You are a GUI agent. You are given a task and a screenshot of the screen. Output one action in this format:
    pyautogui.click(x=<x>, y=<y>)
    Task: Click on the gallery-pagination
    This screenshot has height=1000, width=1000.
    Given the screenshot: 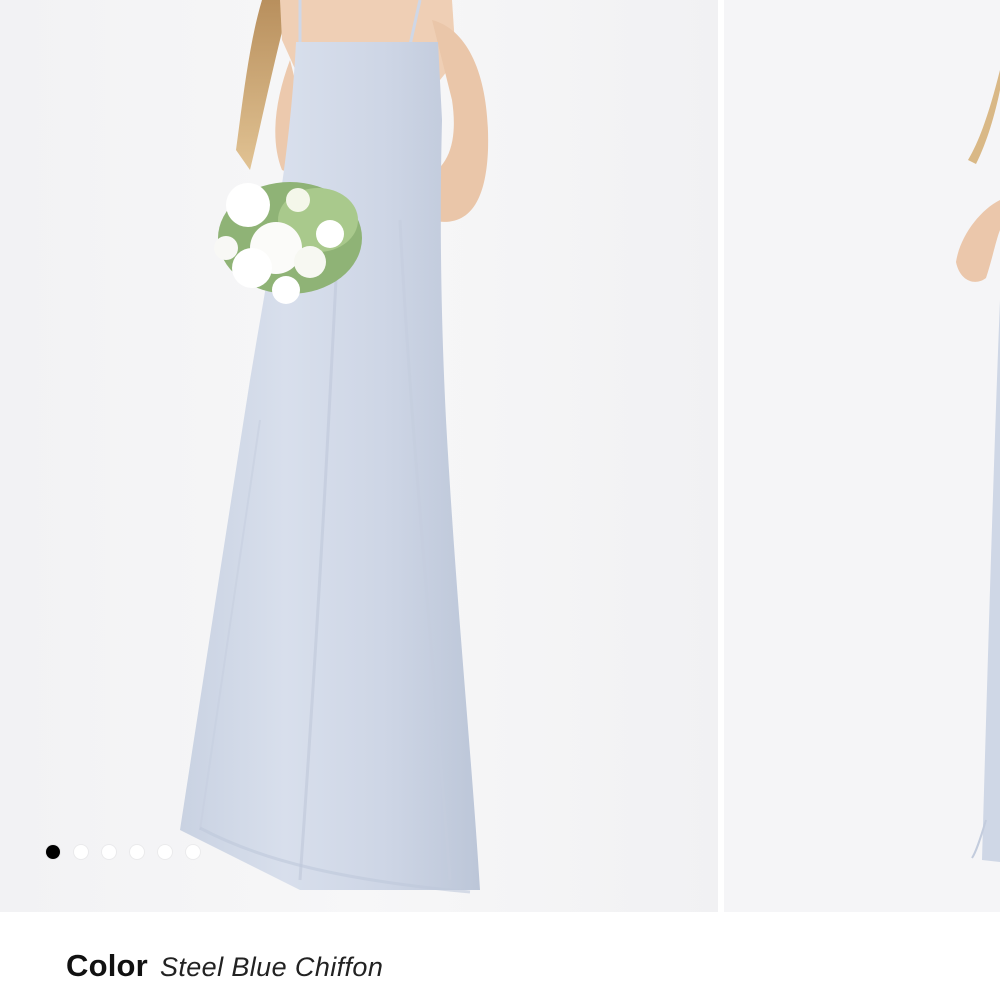 What is the action you would take?
    pyautogui.click(x=123, y=852)
    